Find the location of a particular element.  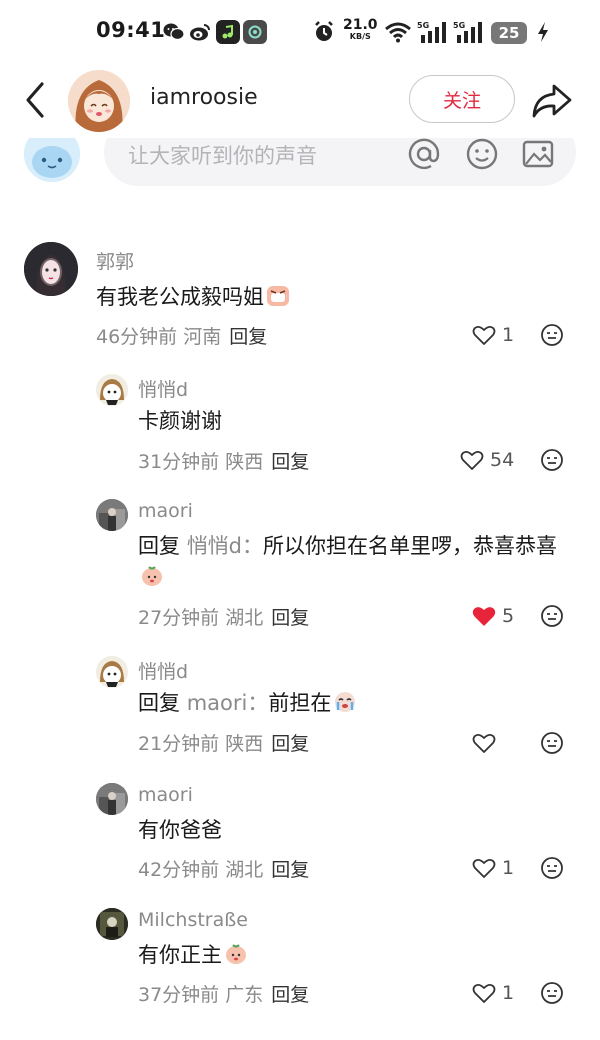

reply-target: maori： is located at coordinates (228, 703).